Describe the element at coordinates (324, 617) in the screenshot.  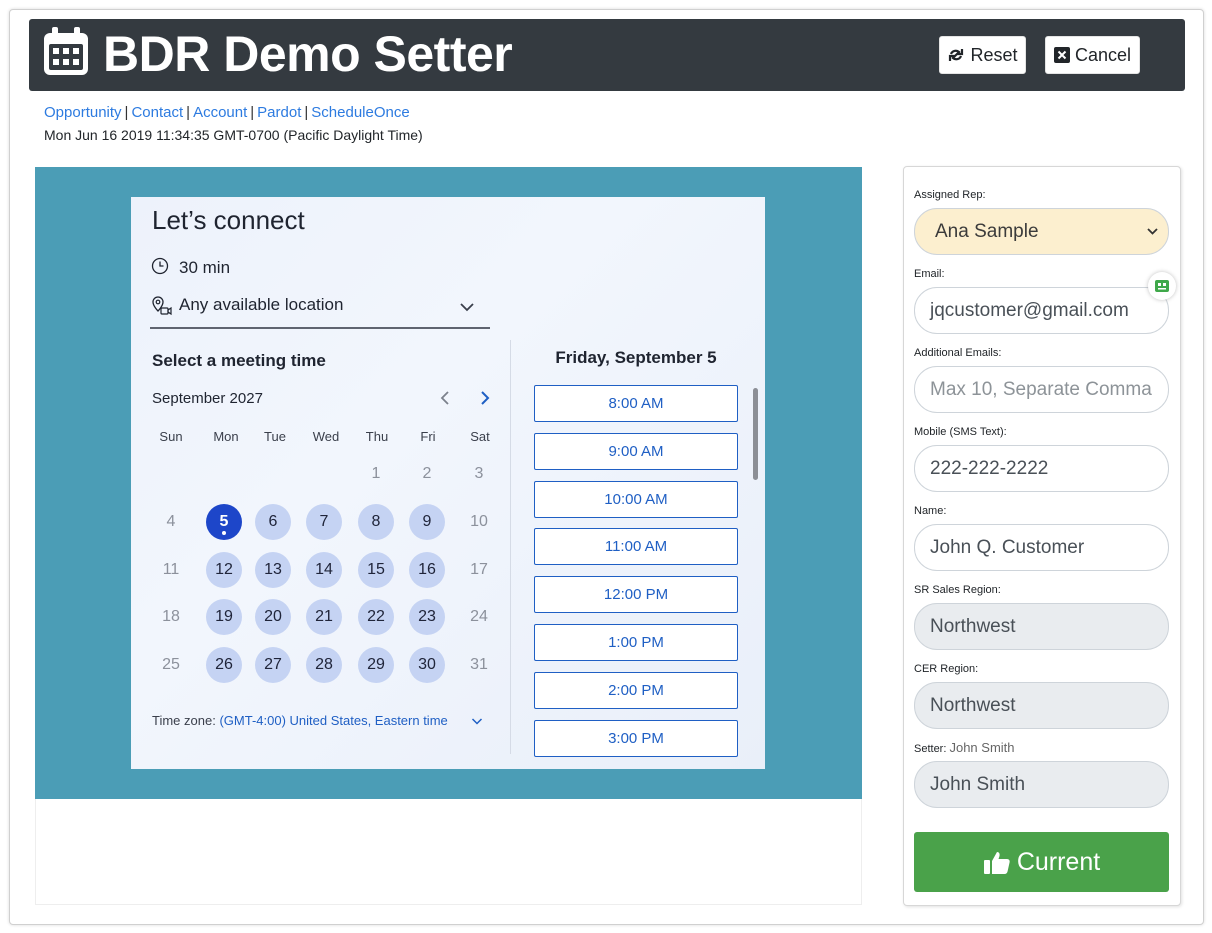
I see `calendar-day: 21` at that location.